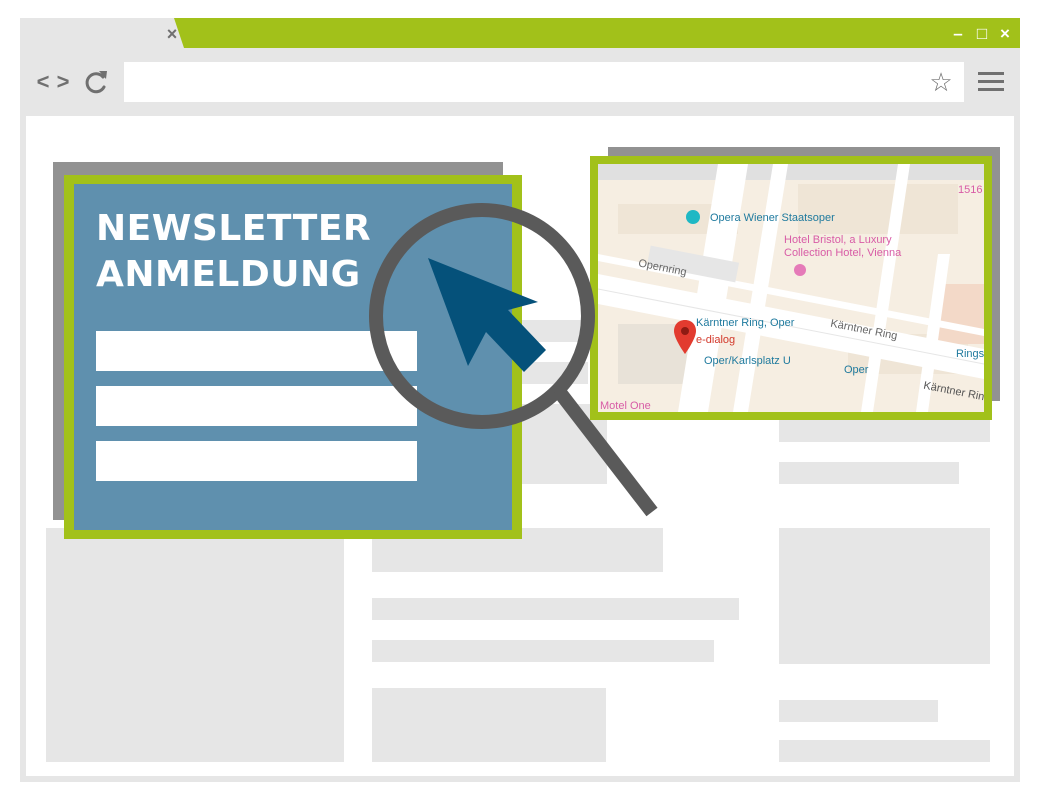  Describe the element at coordinates (487, 315) in the screenshot. I see `arrow-cursor-icon` at that location.